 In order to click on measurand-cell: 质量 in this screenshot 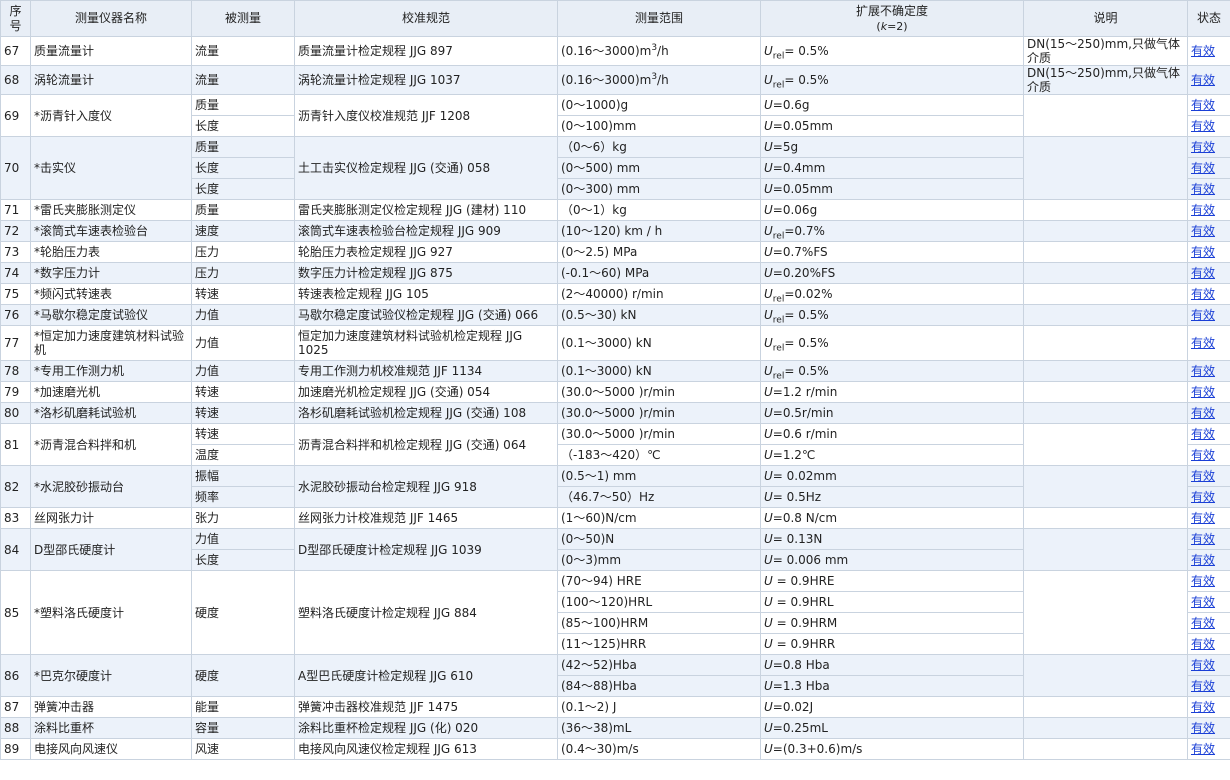, I will do `click(243, 147)`.